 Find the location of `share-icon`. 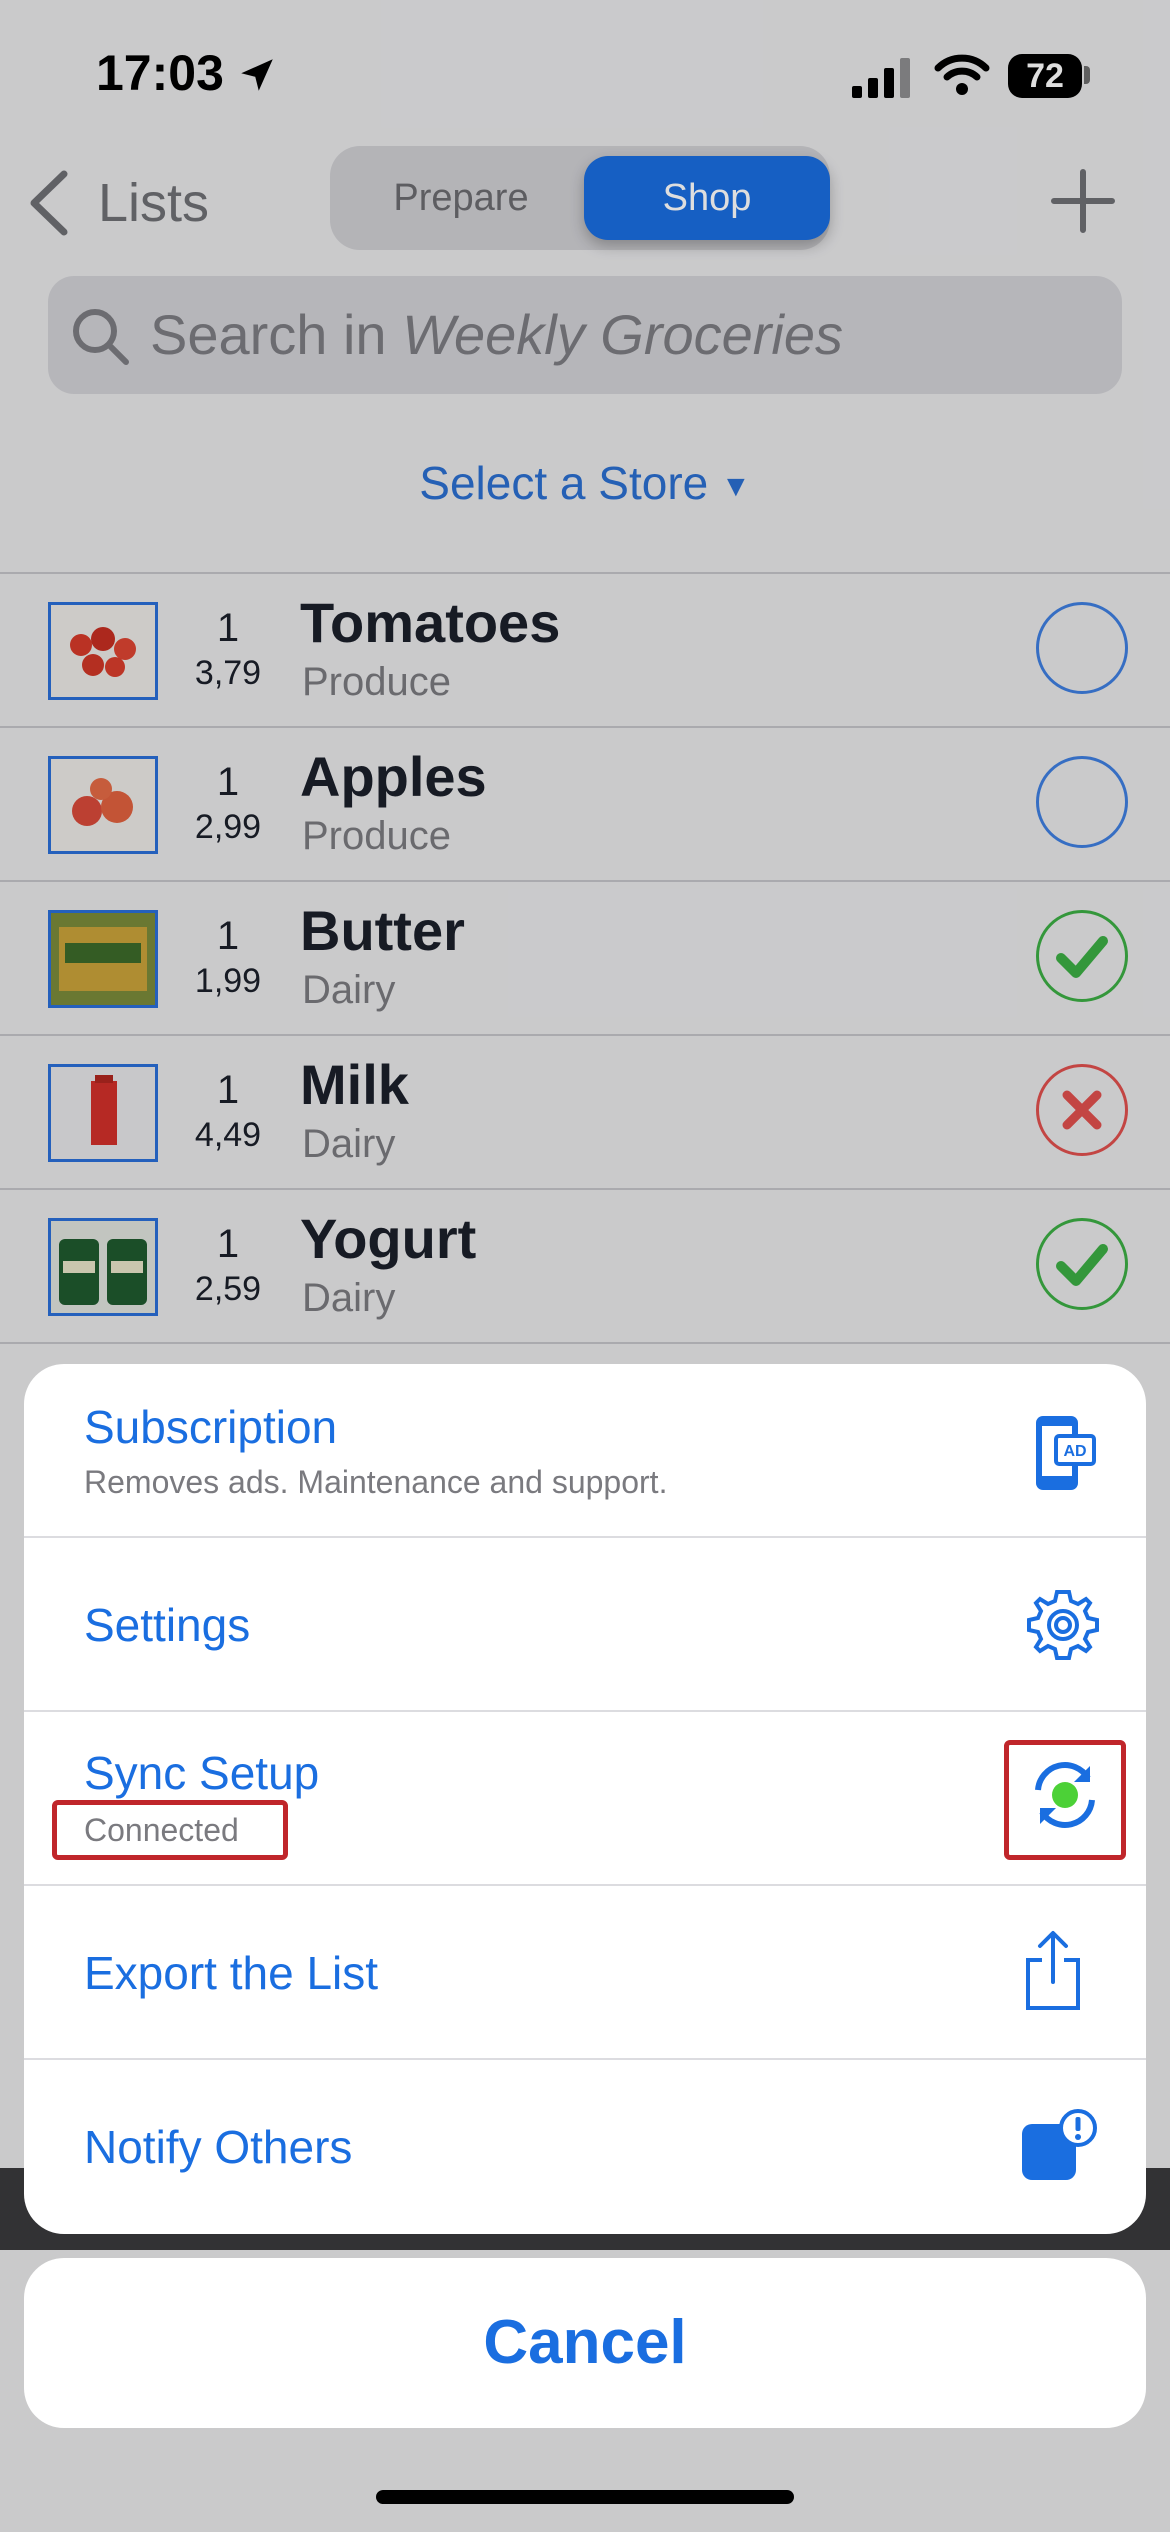

share-icon is located at coordinates (1053, 1970).